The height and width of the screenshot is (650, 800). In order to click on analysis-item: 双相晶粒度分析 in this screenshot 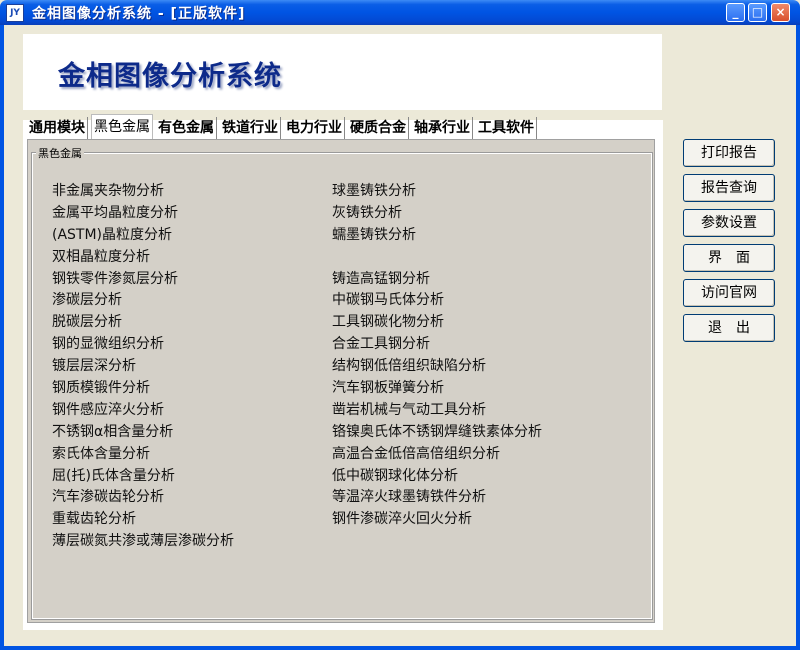, I will do `click(143, 258)`.